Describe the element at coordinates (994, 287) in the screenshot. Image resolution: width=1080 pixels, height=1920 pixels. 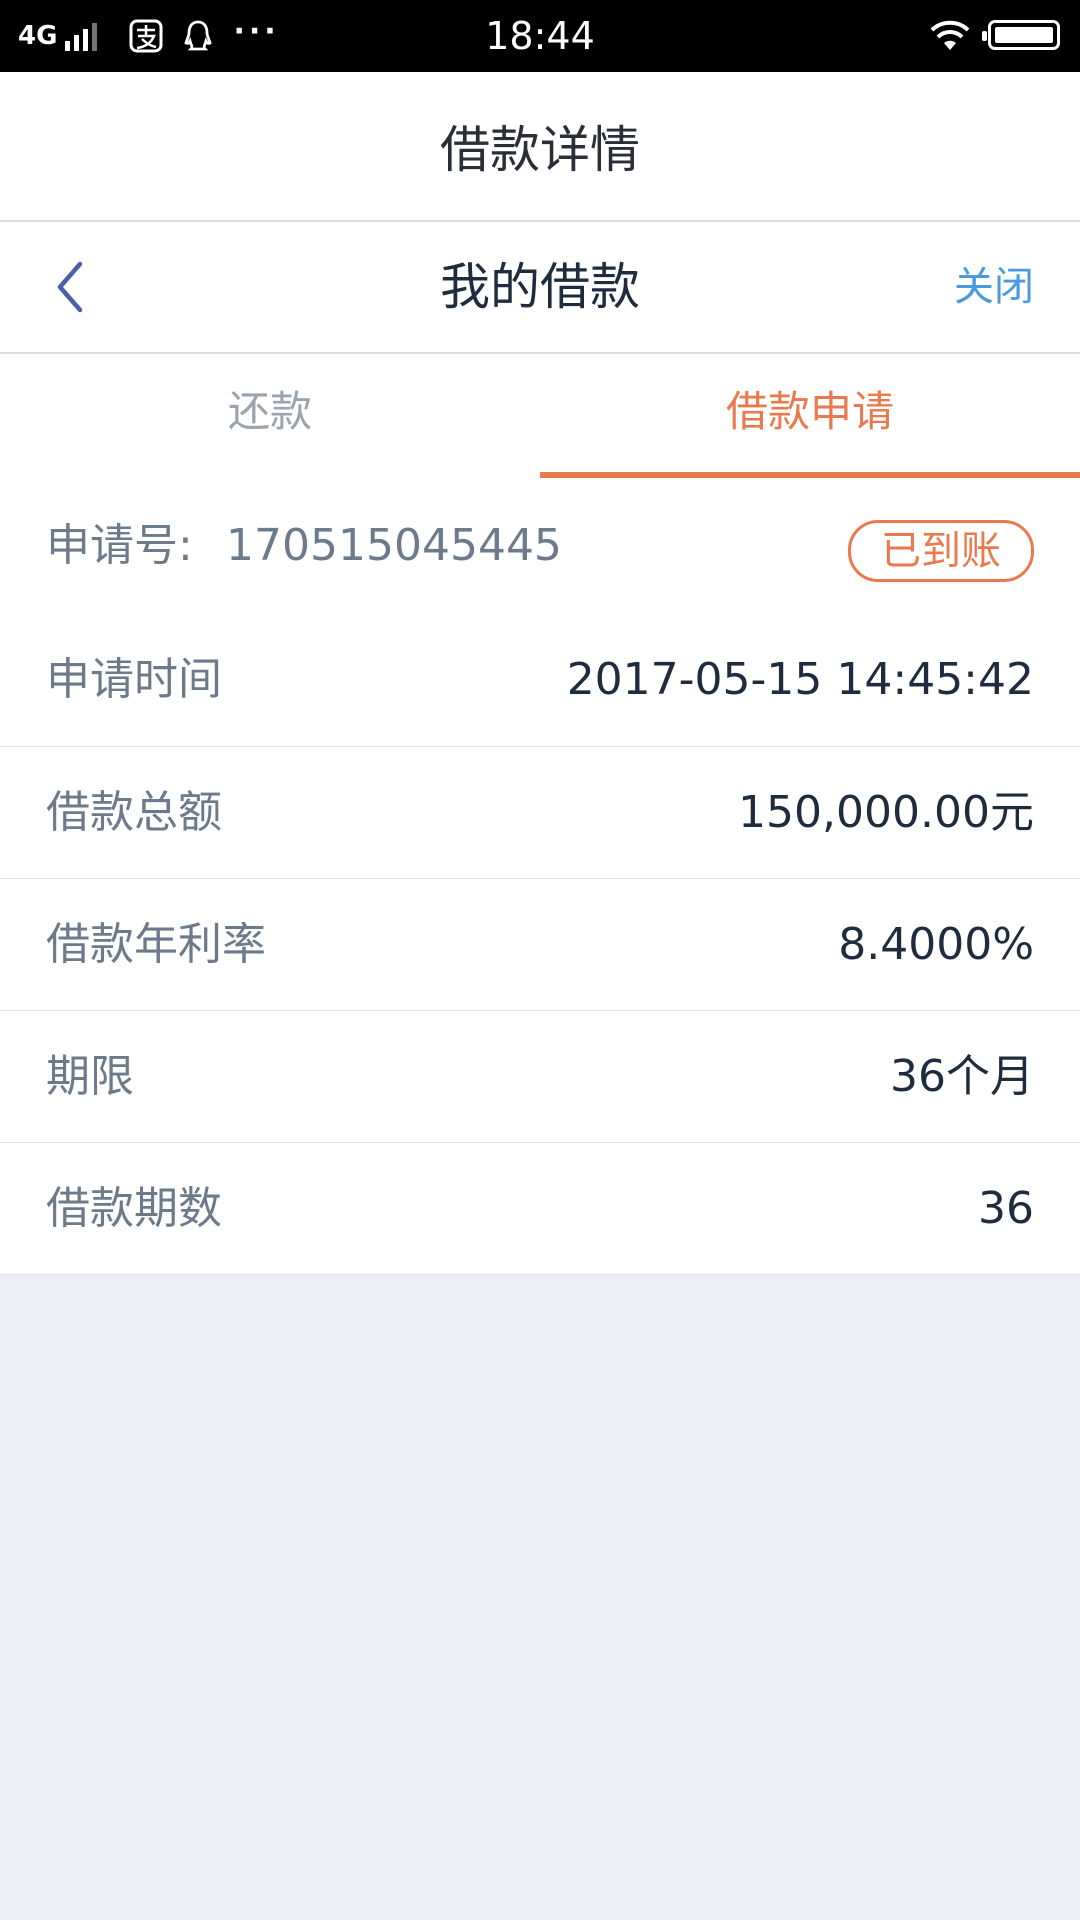
I see `close-button: 关闭` at that location.